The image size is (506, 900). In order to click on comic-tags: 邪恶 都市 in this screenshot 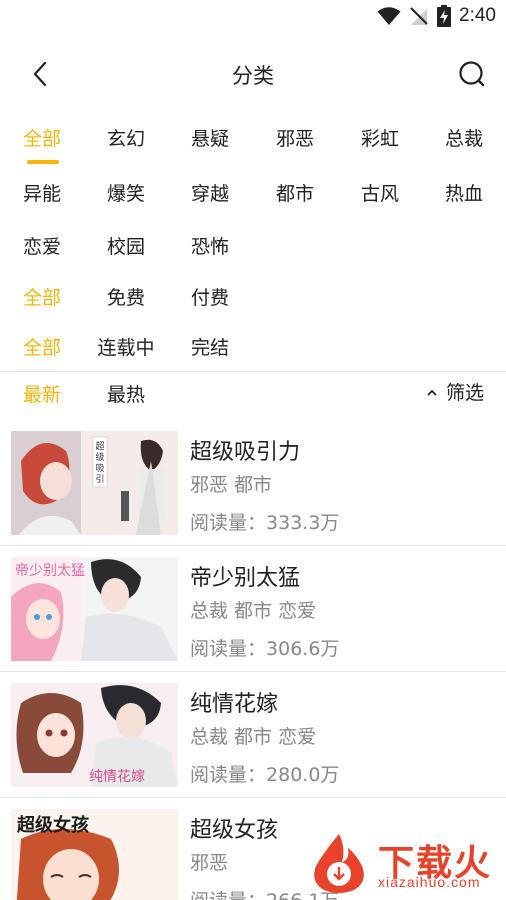, I will do `click(231, 485)`.